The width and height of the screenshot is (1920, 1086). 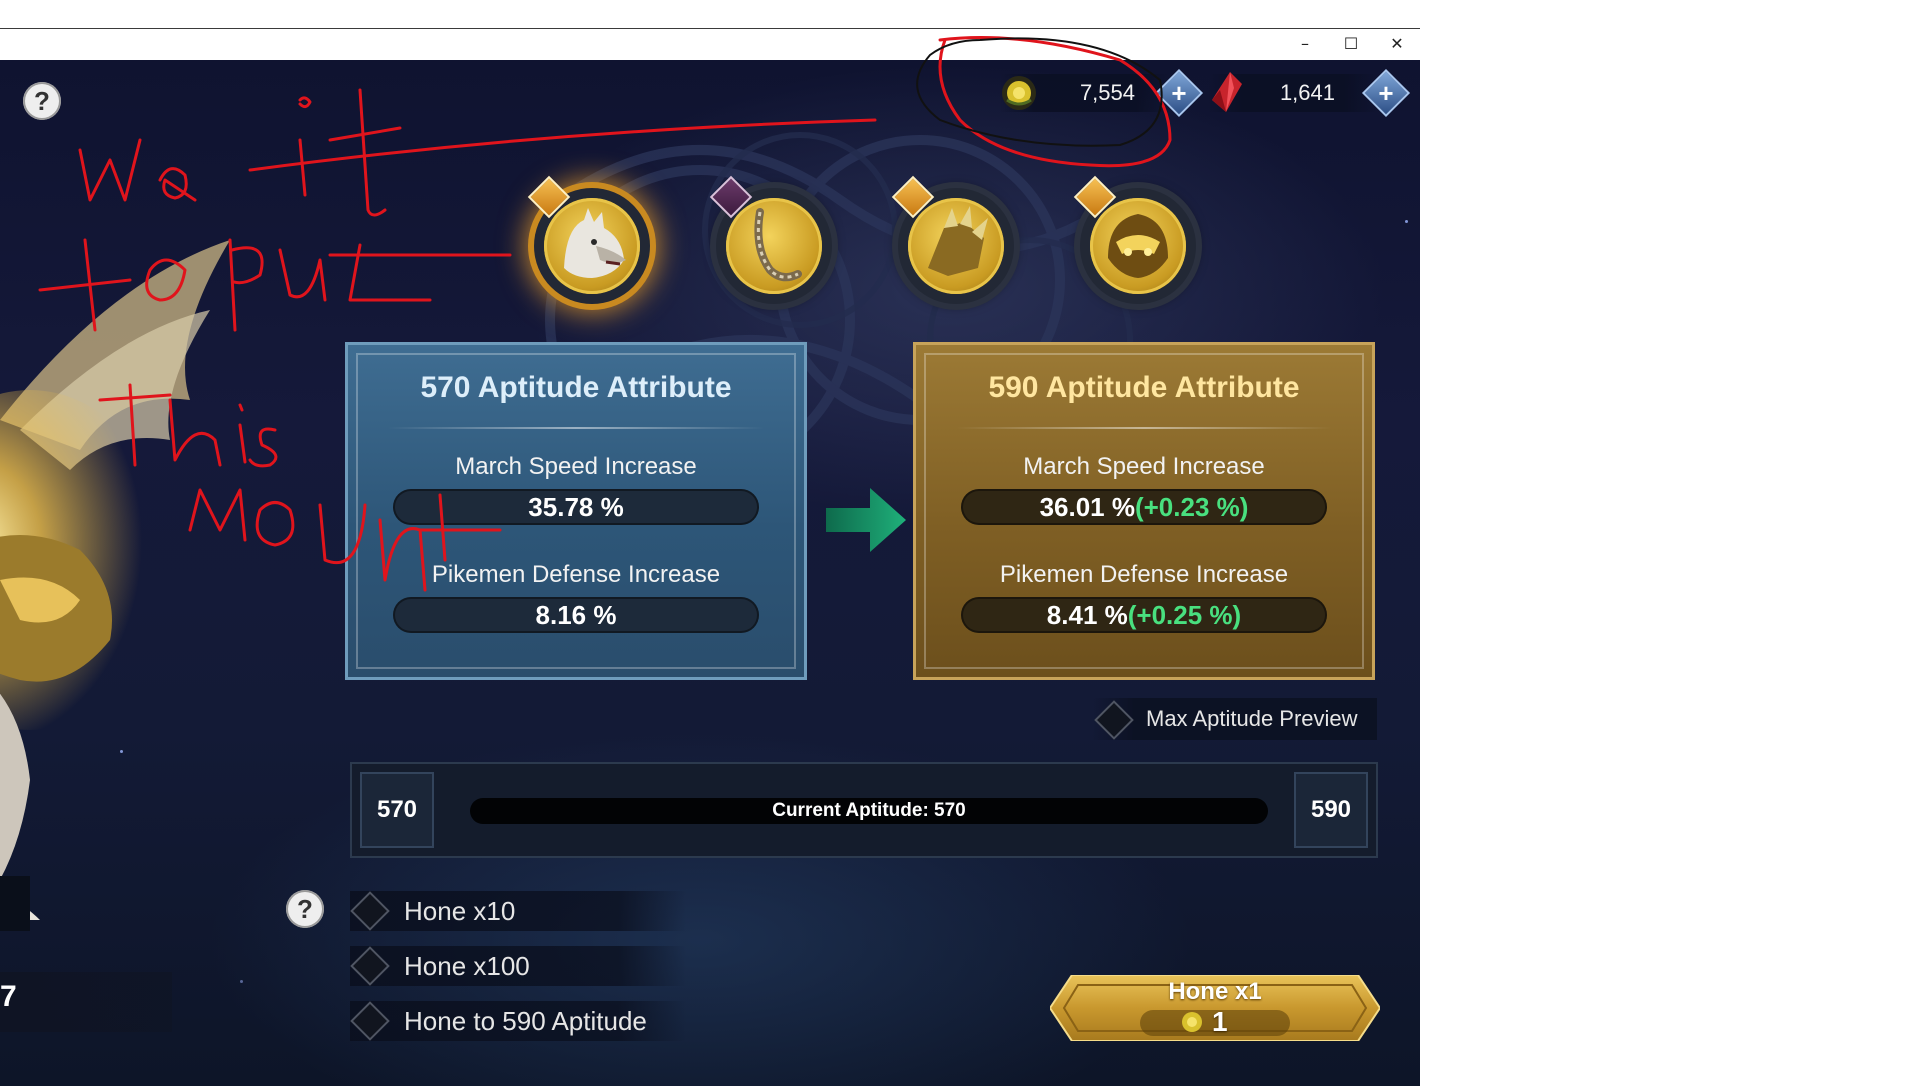 What do you see at coordinates (467, 966) in the screenshot?
I see `hone-x100-label: Hone x100` at bounding box center [467, 966].